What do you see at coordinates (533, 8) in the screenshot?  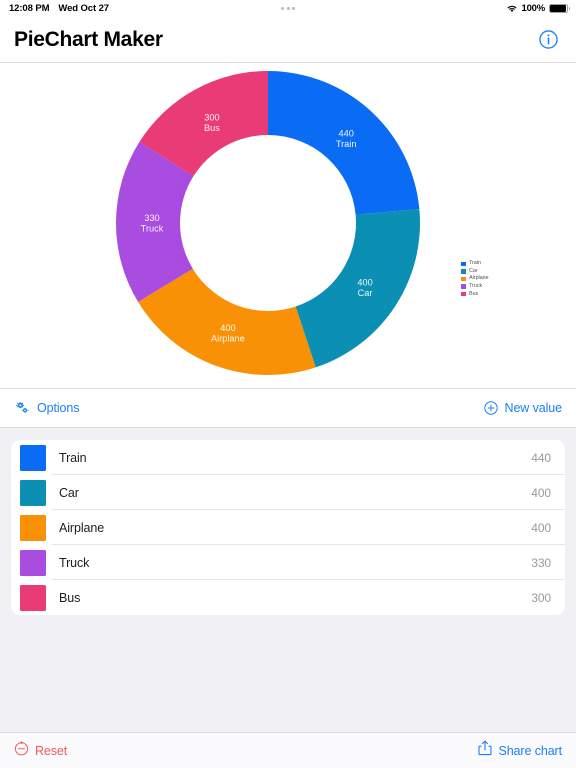 I see `battery-percent: 100%` at bounding box center [533, 8].